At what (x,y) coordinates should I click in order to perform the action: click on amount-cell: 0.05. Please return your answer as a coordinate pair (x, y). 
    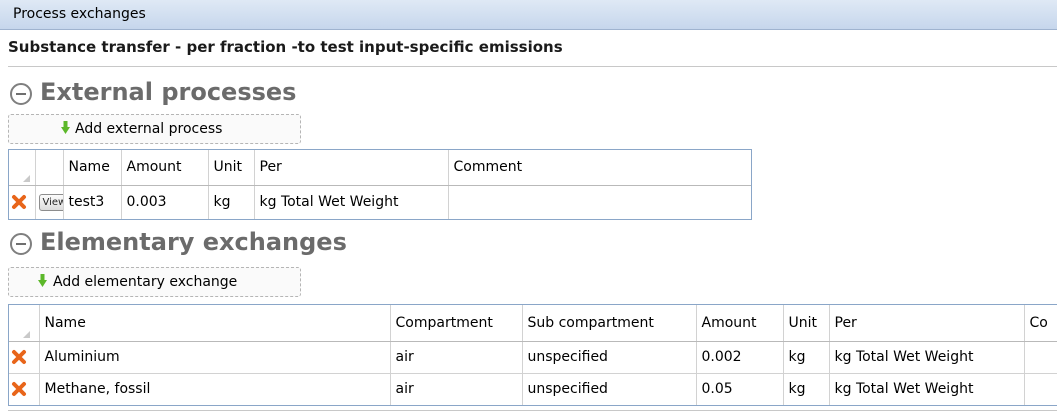
    Looking at the image, I should click on (740, 389).